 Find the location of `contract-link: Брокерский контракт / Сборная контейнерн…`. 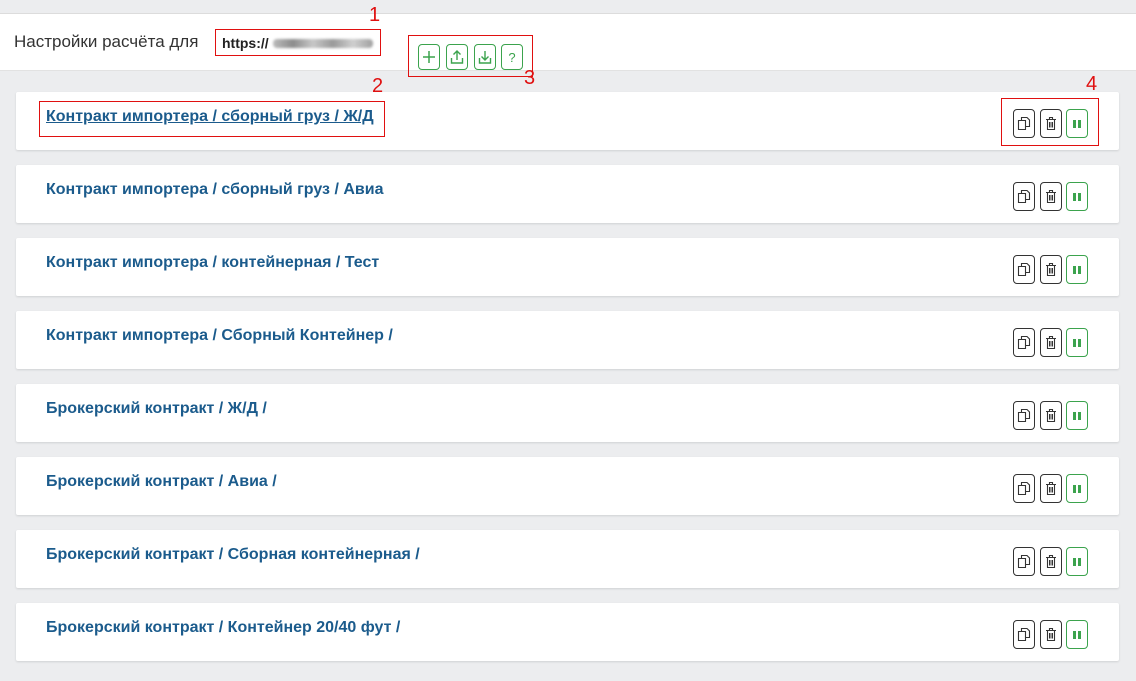

contract-link: Брокерский контракт / Сборная контейнерн… is located at coordinates (233, 555).